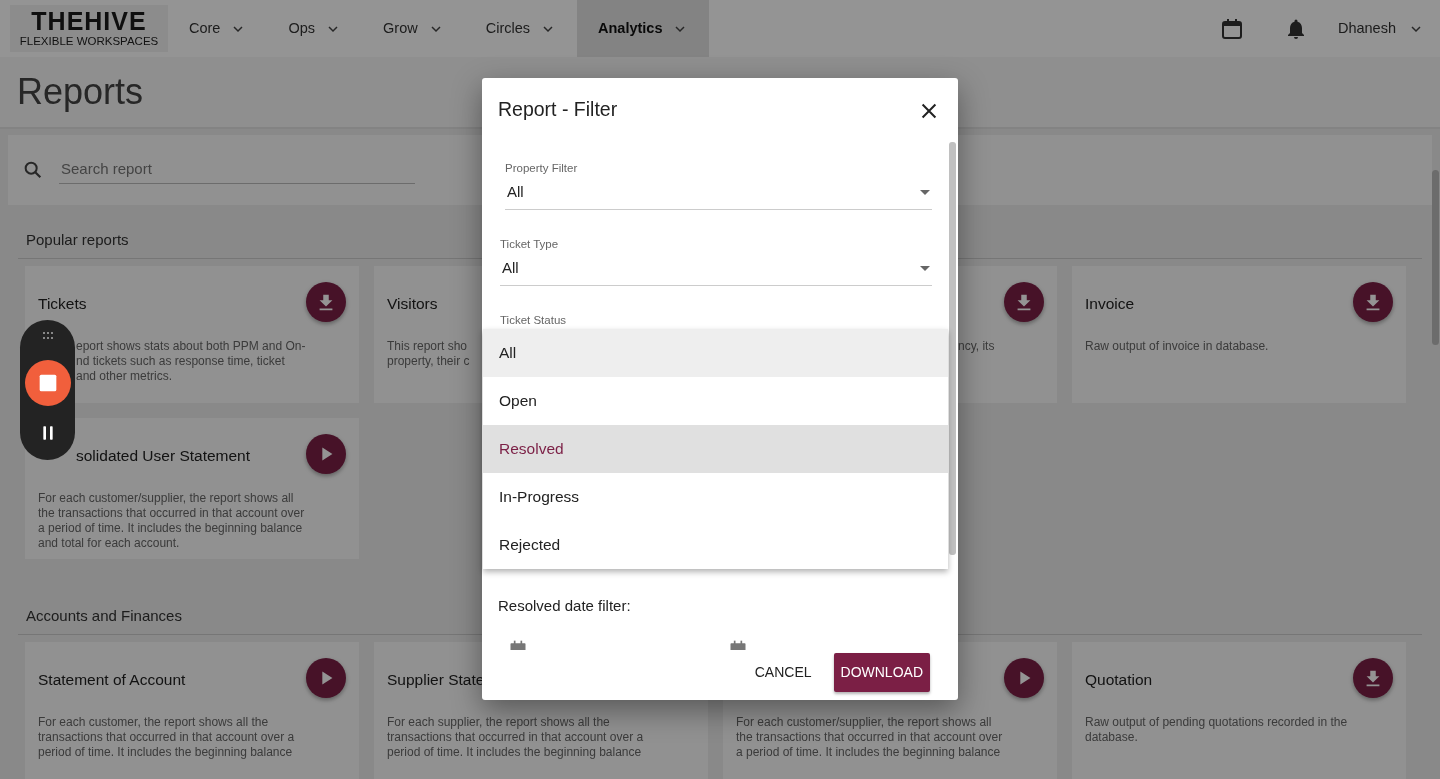 Image resolution: width=1440 pixels, height=779 pixels. What do you see at coordinates (315, 28) in the screenshot?
I see `nav-menu: Ops` at bounding box center [315, 28].